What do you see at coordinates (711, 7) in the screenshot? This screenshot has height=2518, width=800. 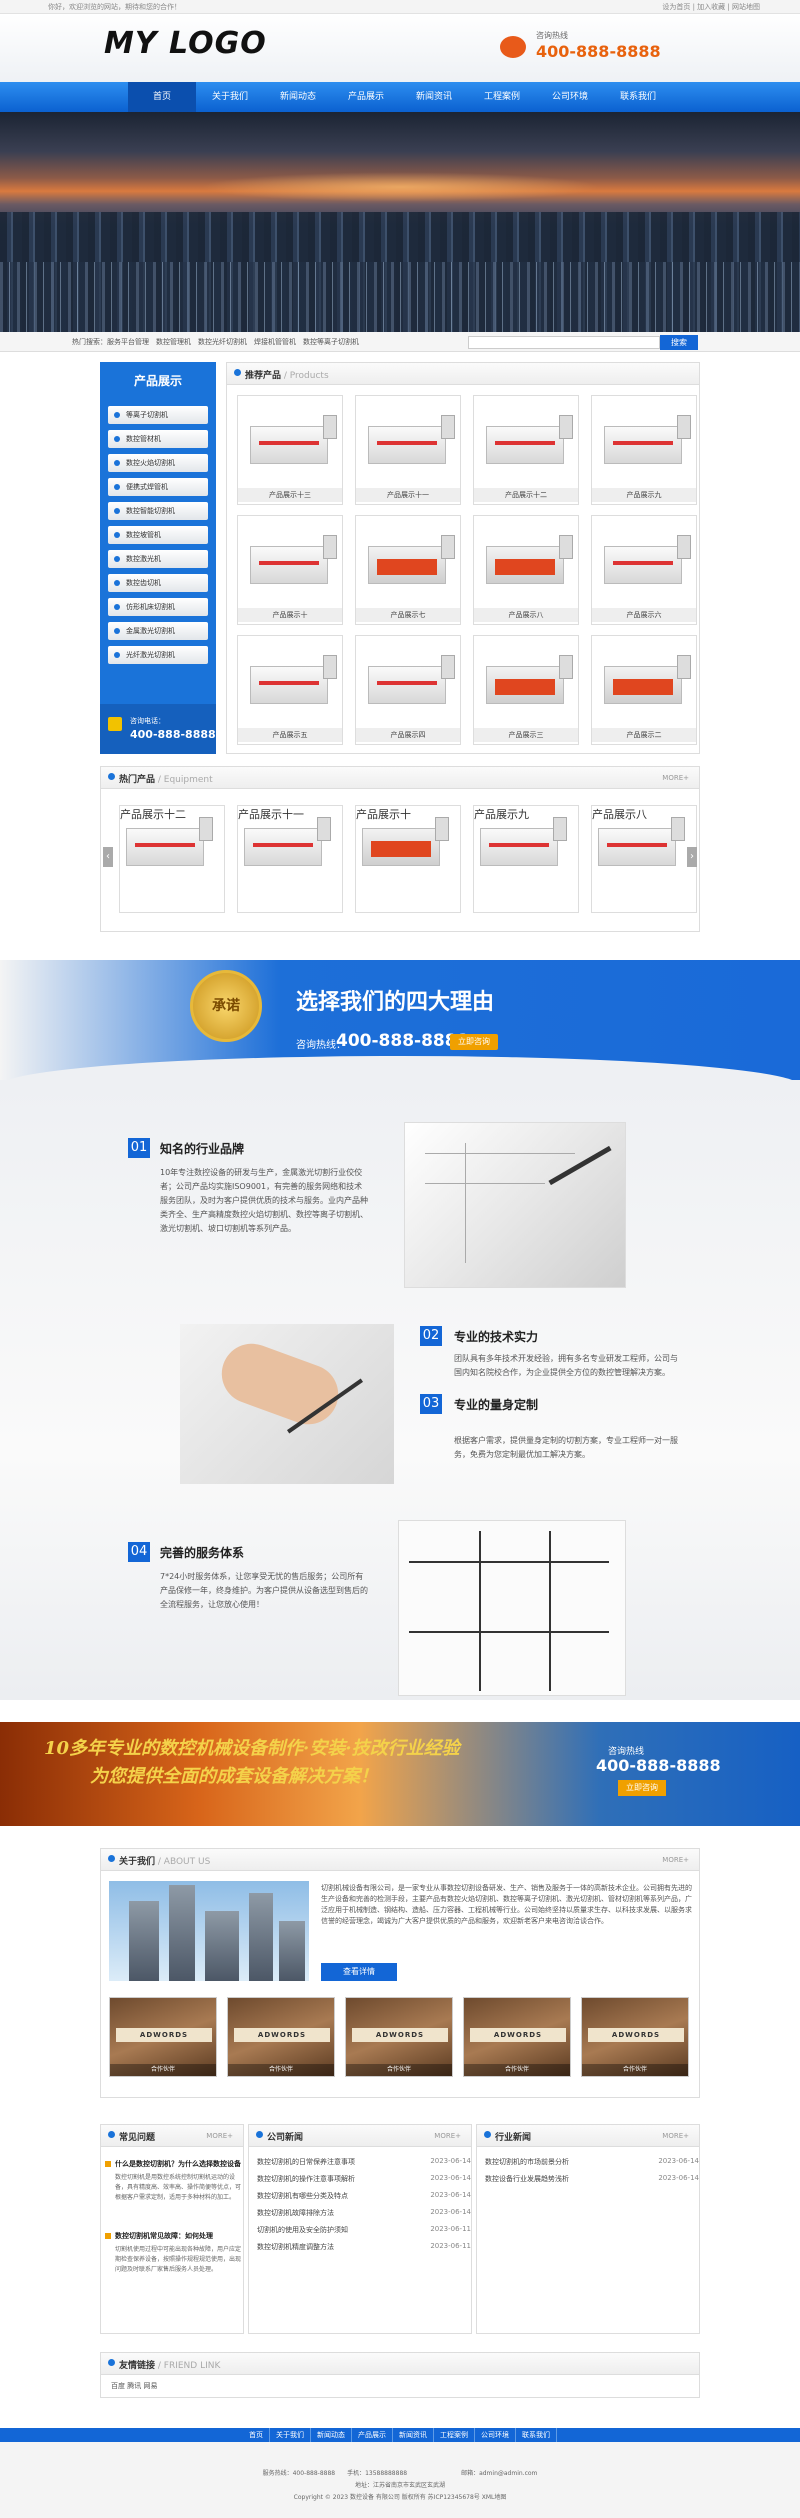 I see `top-links: 设为首页 | 加入收藏 | 网站地图` at bounding box center [711, 7].